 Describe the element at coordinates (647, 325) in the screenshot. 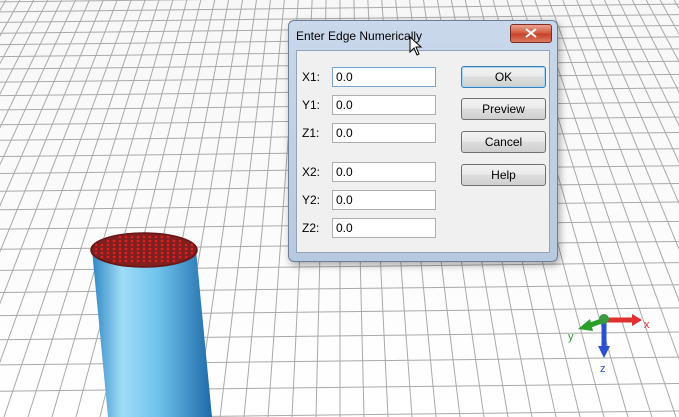

I see `x-axis-label: x` at that location.